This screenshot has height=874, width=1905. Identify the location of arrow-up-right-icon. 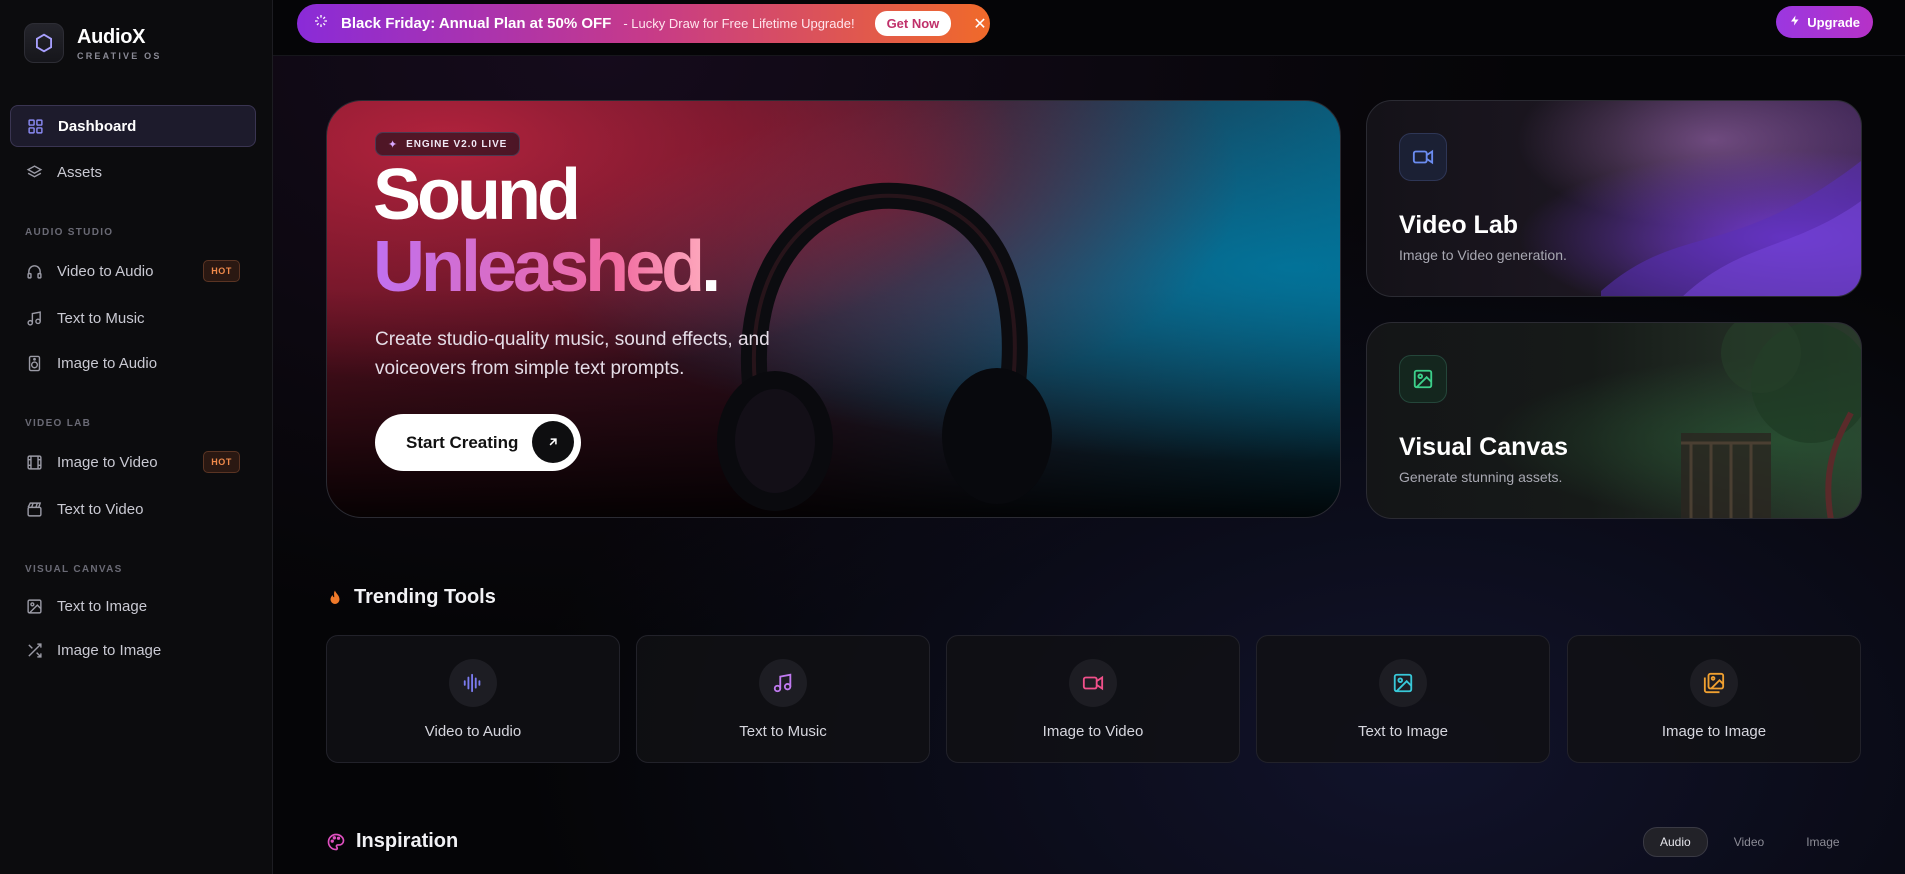
(553, 442).